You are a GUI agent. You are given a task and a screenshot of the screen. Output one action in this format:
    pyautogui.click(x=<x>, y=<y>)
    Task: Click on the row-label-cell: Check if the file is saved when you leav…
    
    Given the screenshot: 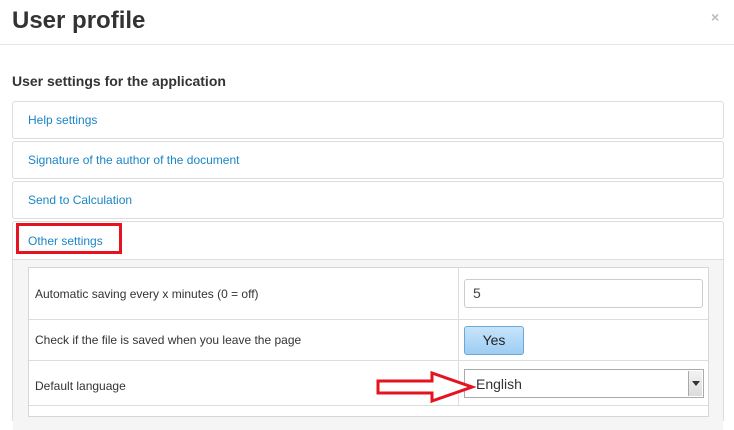 What is the action you would take?
    pyautogui.click(x=244, y=340)
    